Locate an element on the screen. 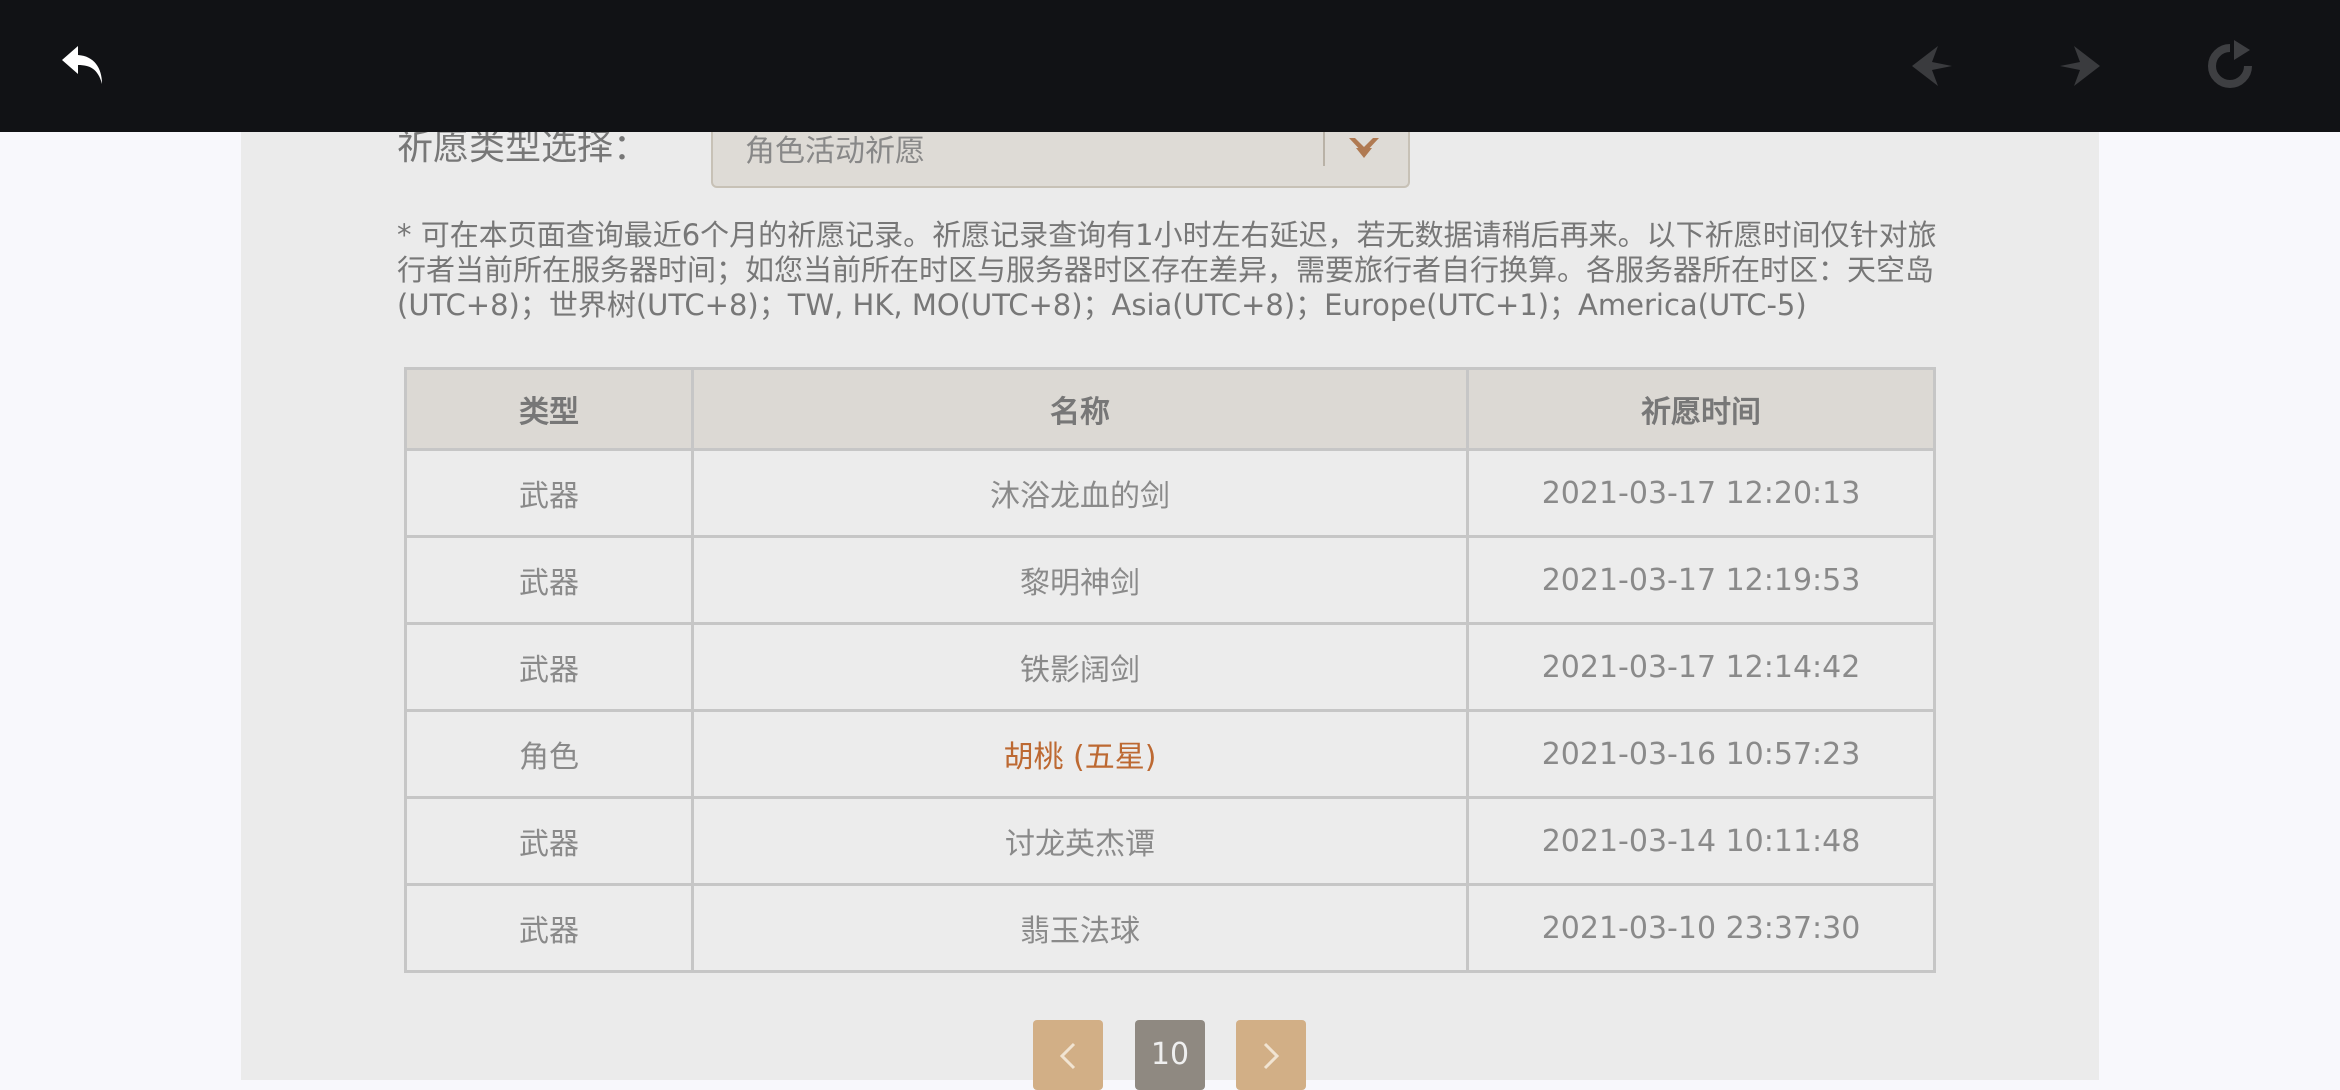 This screenshot has height=1090, width=2340. back-button is located at coordinates (84, 66).